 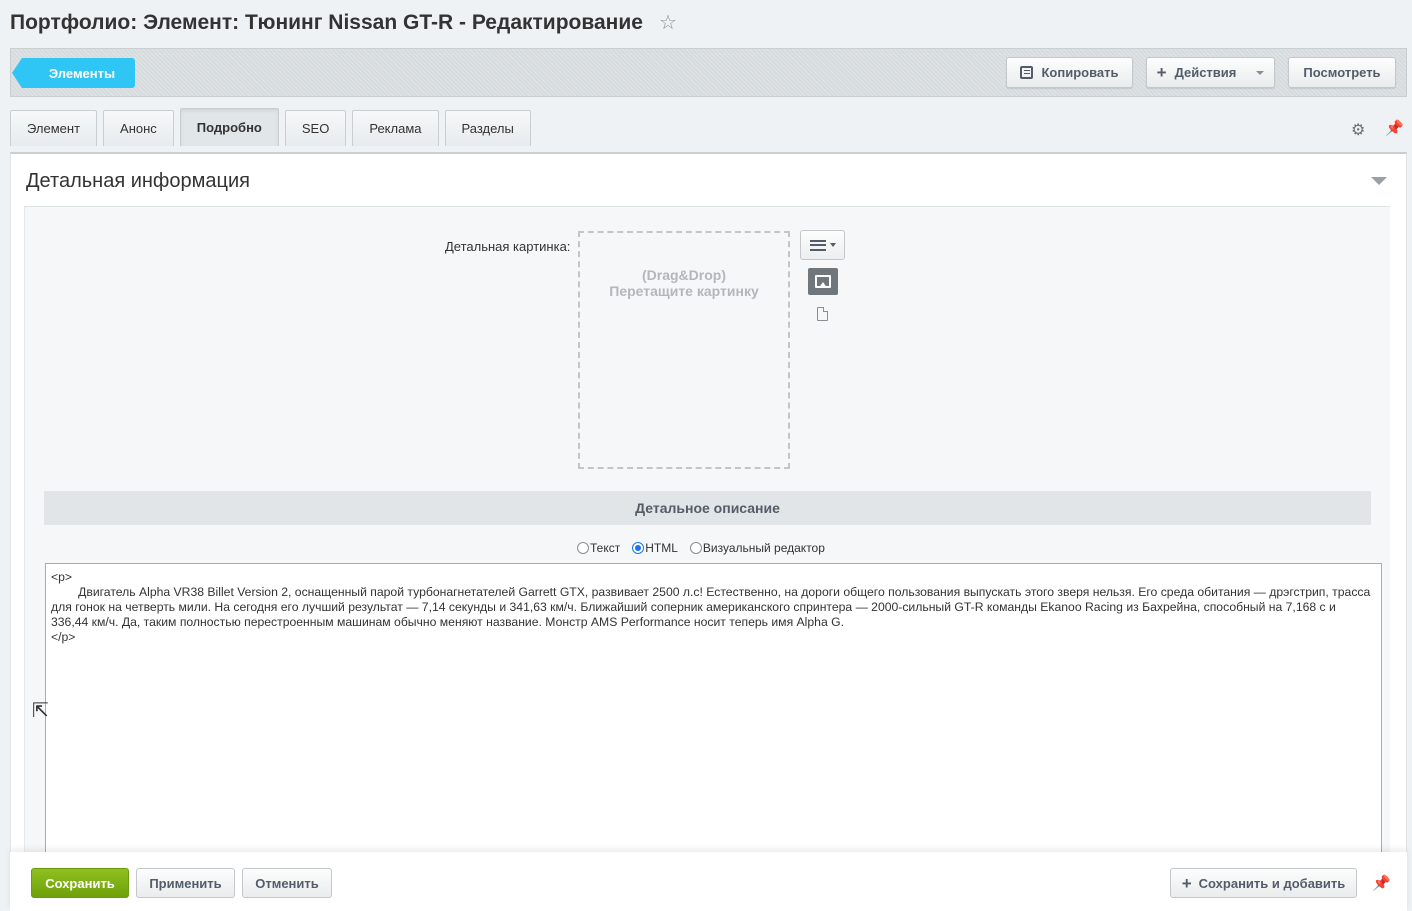 I want to click on save-button: Сохранить, so click(x=80, y=883).